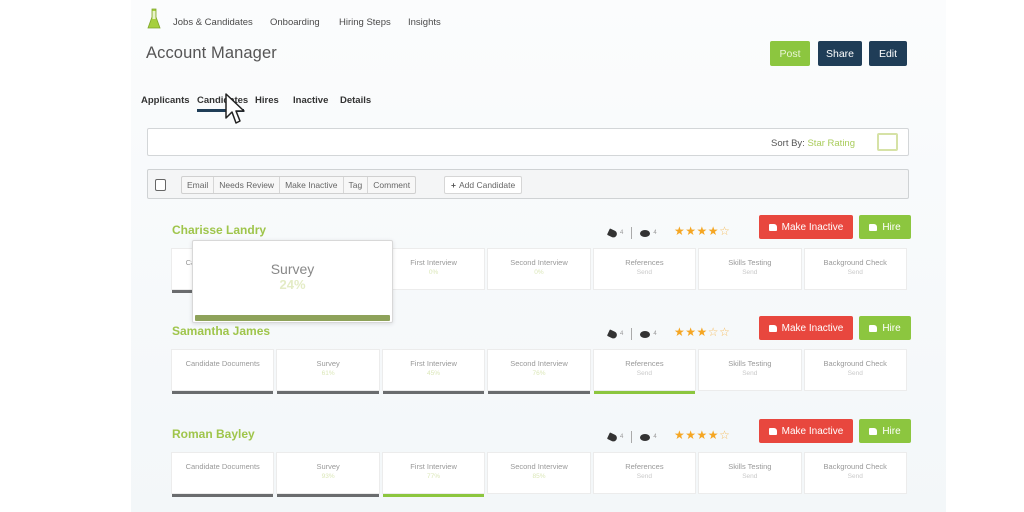  I want to click on nav-insights: Insights, so click(424, 22).